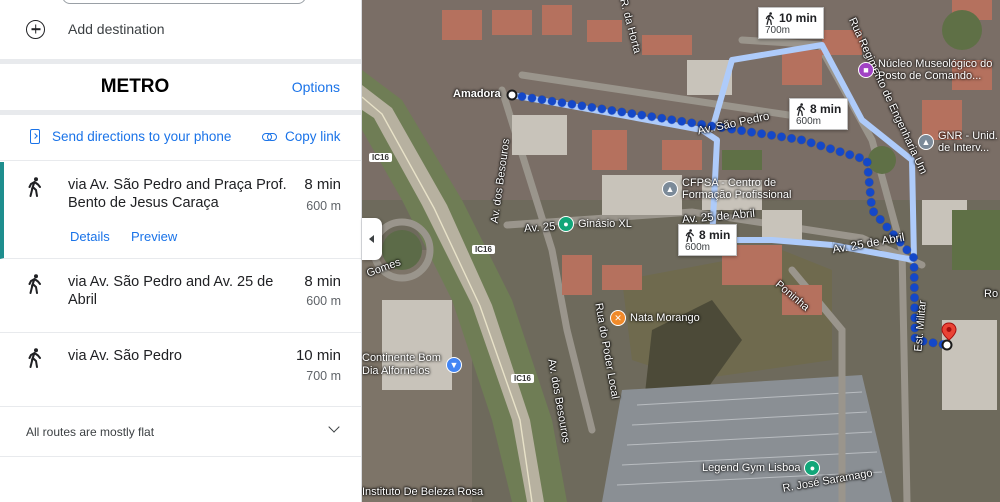 The width and height of the screenshot is (1000, 502). I want to click on poi-ginasio: ● Ginásio XL, so click(595, 224).